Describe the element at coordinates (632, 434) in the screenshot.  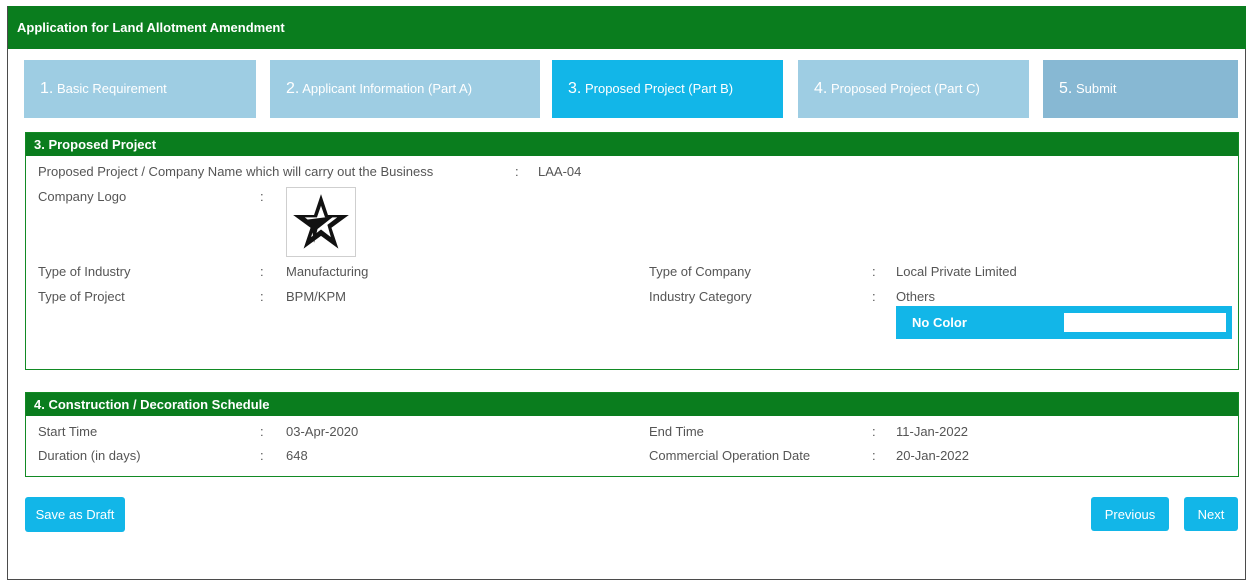
I see `construction-schedule-panel: 4. Construction / Decoration Schedule` at that location.